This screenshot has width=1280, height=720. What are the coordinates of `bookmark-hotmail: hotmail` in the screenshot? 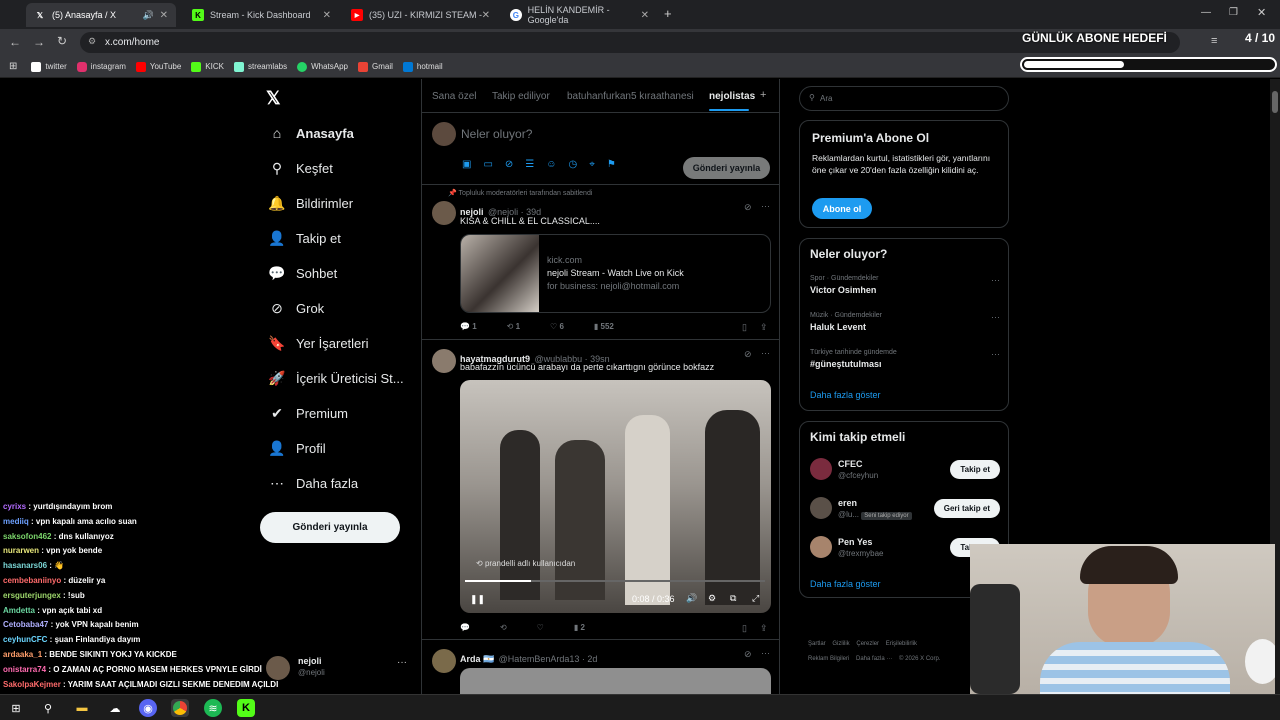 It's located at (422, 66).